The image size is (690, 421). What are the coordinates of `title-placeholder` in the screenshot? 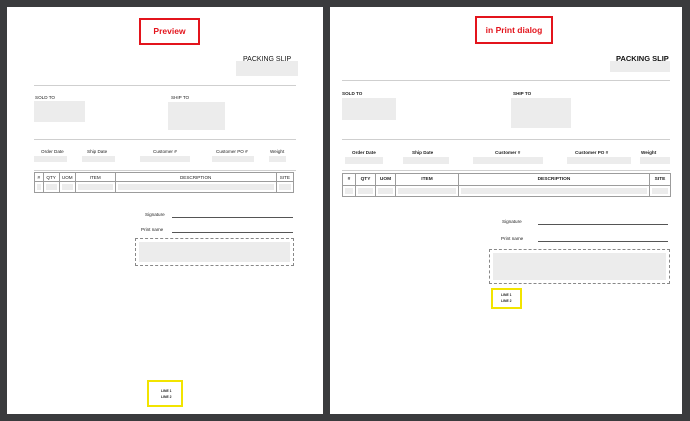 It's located at (267, 68).